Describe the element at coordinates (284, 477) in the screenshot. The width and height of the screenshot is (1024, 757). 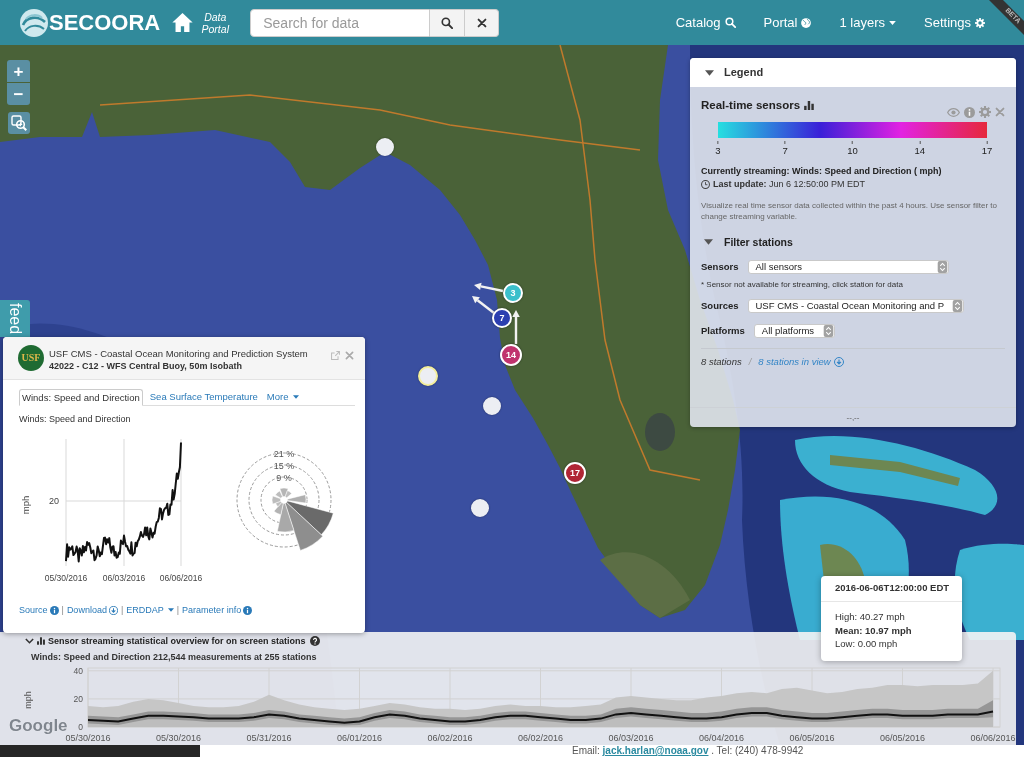
I see `ring-label: 9 %` at that location.